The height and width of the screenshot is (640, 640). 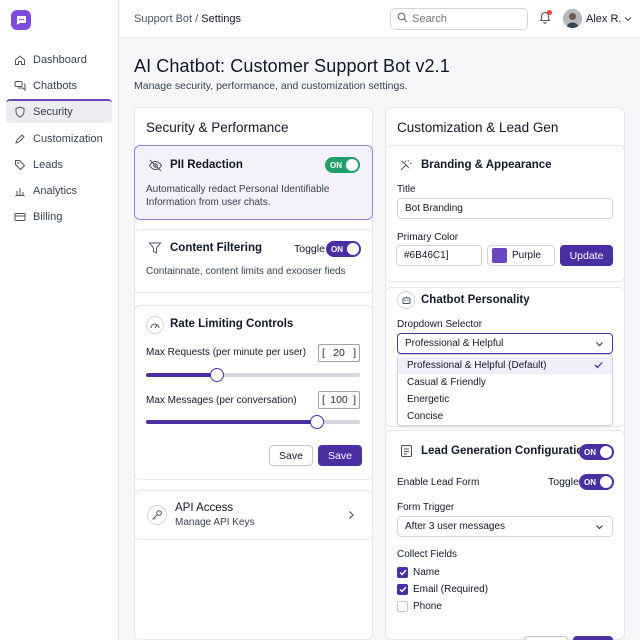 I want to click on personality-select: Professional & Helpful, so click(x=505, y=343).